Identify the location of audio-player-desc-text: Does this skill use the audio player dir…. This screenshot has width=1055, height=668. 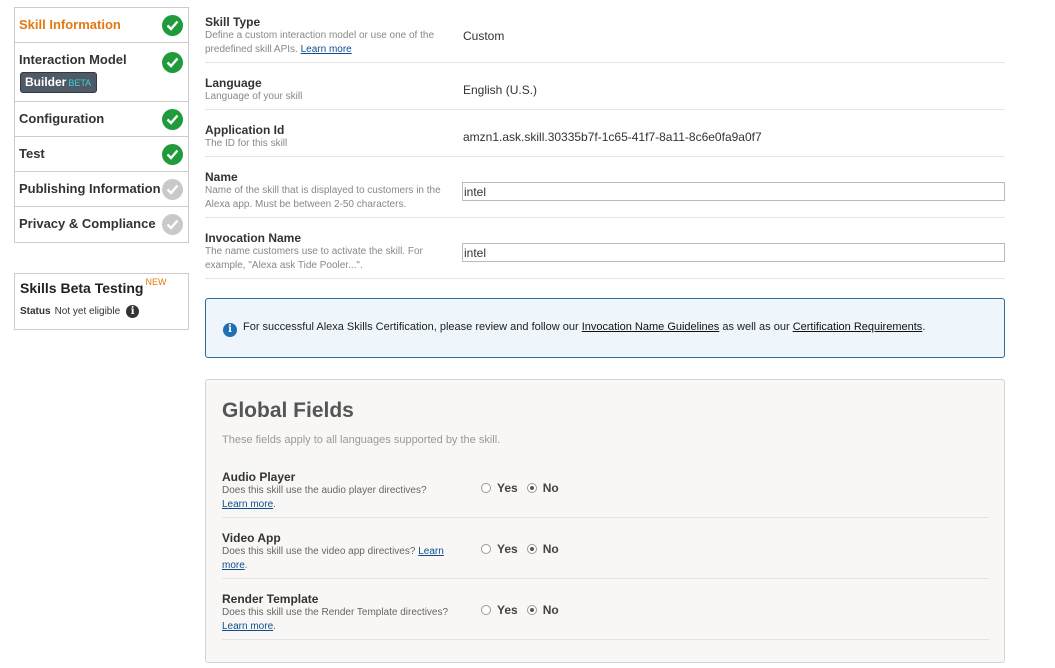
(324, 490).